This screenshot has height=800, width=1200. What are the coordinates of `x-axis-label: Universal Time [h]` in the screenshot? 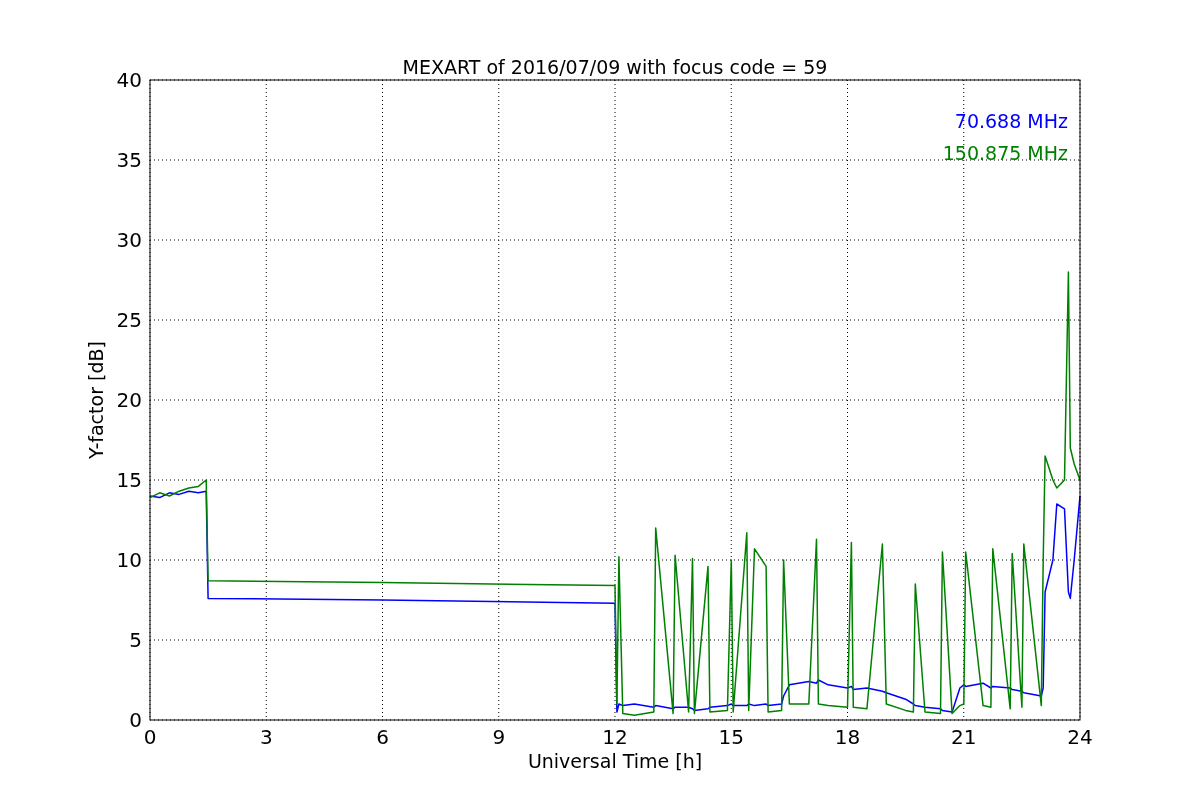 It's located at (615, 761).